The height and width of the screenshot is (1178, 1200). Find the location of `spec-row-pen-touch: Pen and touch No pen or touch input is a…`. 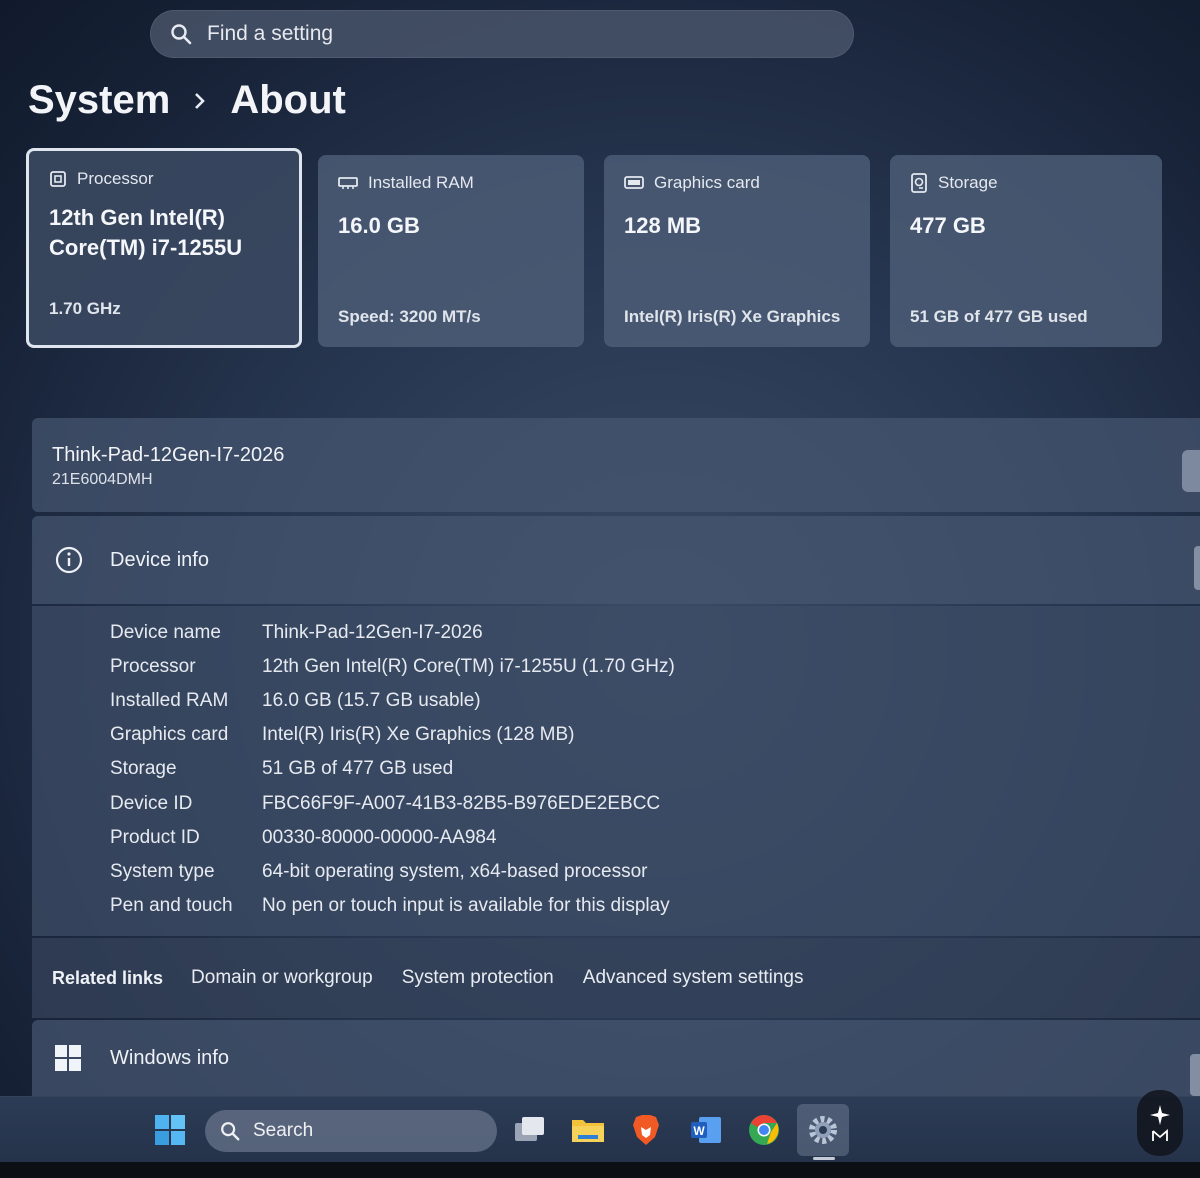

spec-row-pen-touch: Pen and touch No pen or touch input is a… is located at coordinates (390, 906).